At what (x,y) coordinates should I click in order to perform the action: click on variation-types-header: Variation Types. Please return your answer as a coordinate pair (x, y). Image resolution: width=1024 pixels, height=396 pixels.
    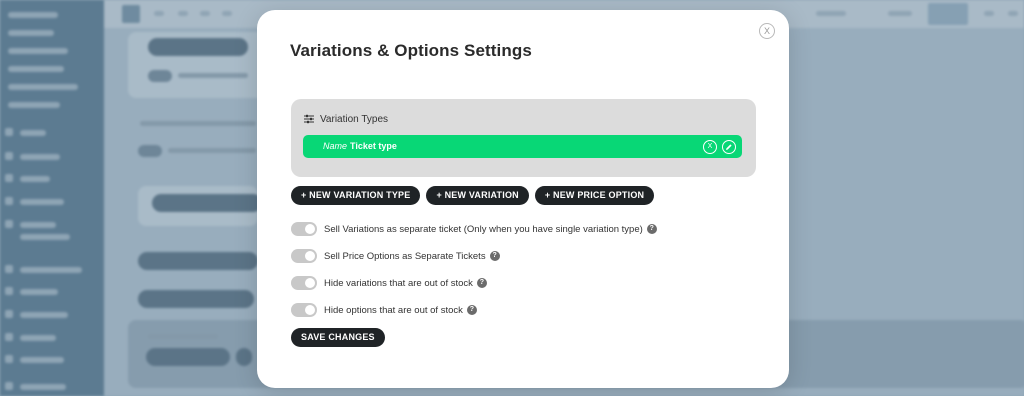
    Looking at the image, I should click on (346, 119).